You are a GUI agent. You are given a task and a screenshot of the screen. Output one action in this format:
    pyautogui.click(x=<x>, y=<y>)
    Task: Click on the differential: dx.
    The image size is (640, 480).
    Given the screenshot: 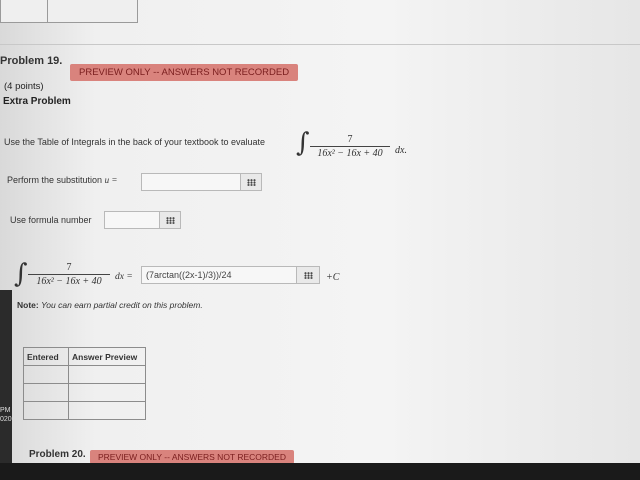 What is the action you would take?
    pyautogui.click(x=401, y=150)
    